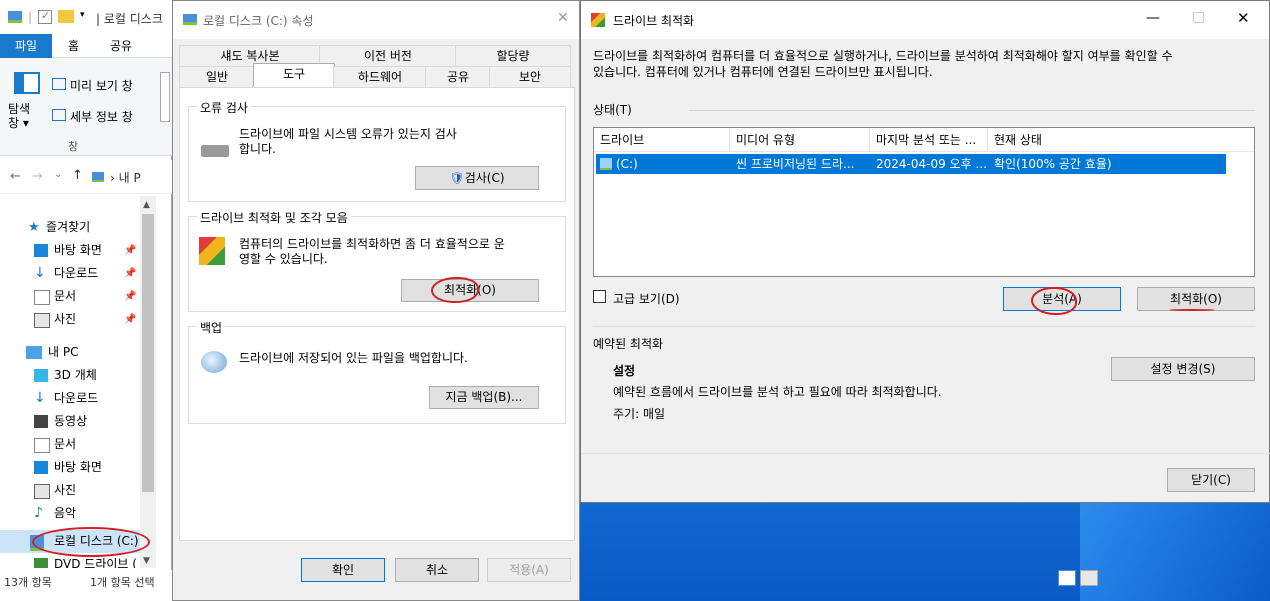 This screenshot has width=1270, height=601. What do you see at coordinates (217, 77) in the screenshot?
I see `tab-general: 일반` at bounding box center [217, 77].